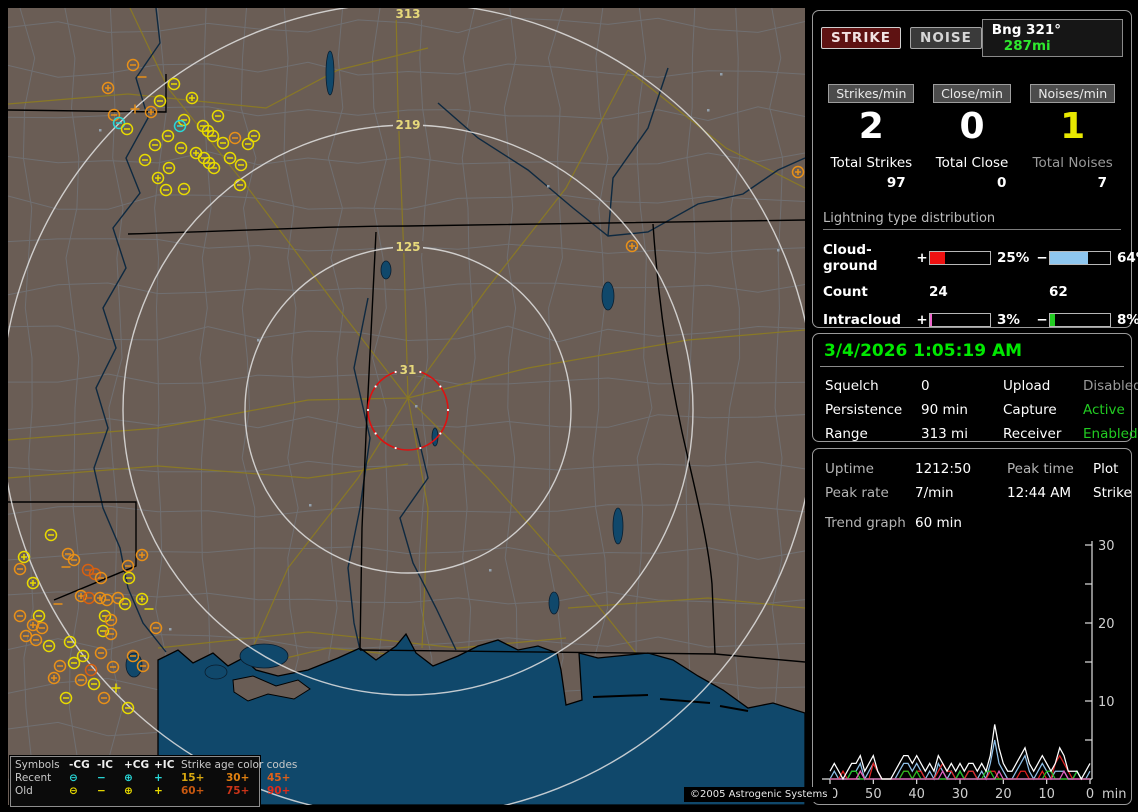 This screenshot has width=1138, height=812. I want to click on cg-neg-pct: 64%, so click(1127, 258).